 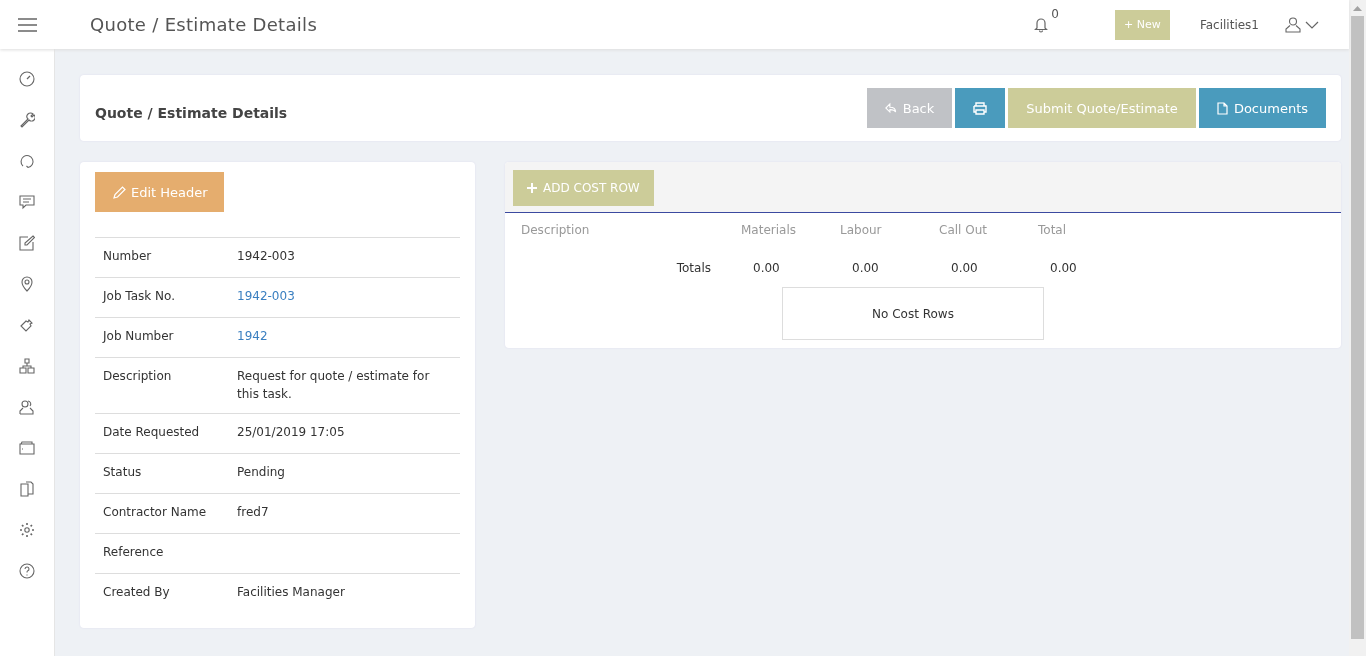 I want to click on field-value: fred7, so click(x=253, y=512).